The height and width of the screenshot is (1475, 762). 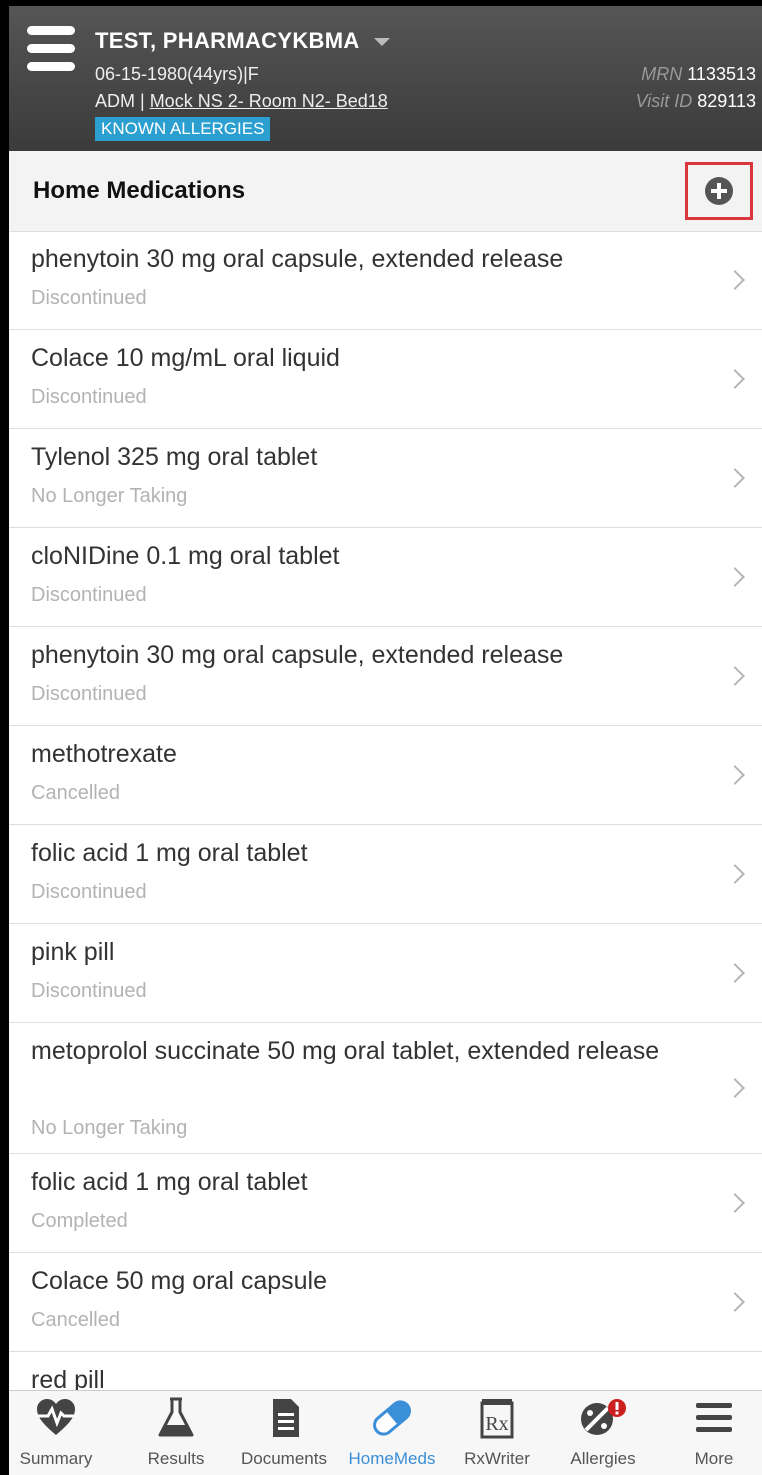 What do you see at coordinates (385, 191) in the screenshot?
I see `section-header: Home Medications` at bounding box center [385, 191].